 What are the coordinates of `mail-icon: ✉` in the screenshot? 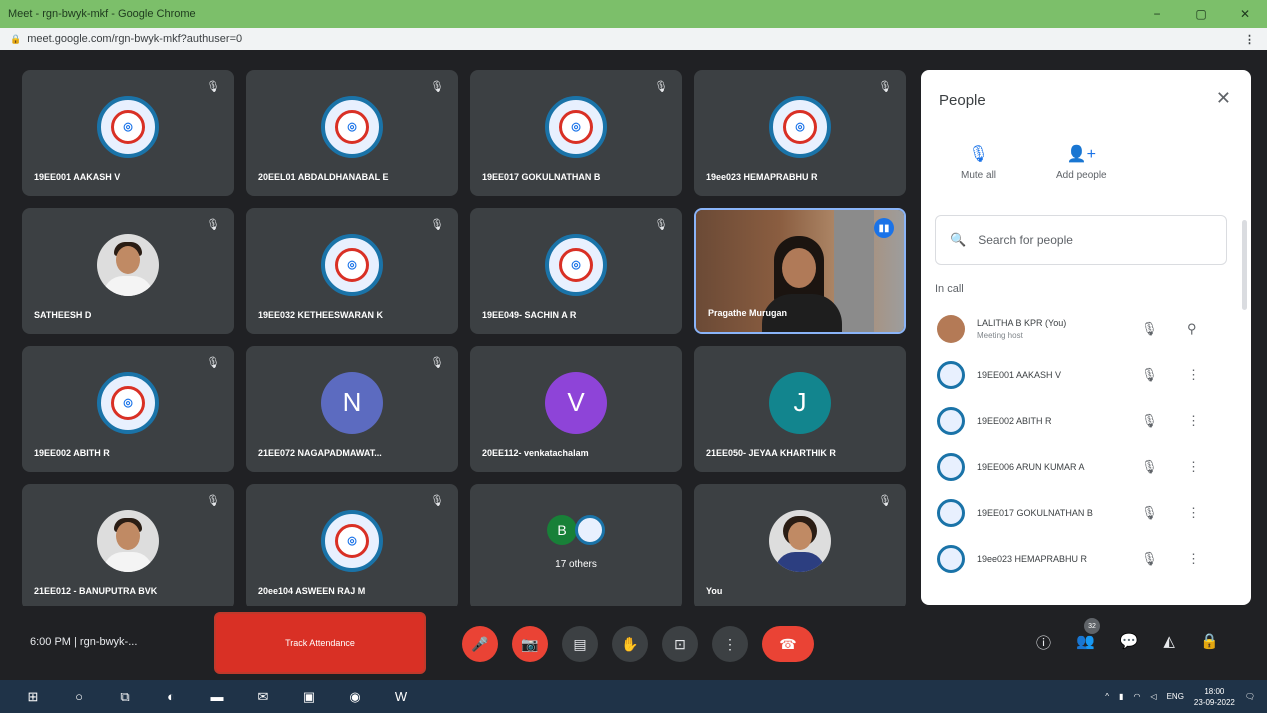 It's located at (263, 697).